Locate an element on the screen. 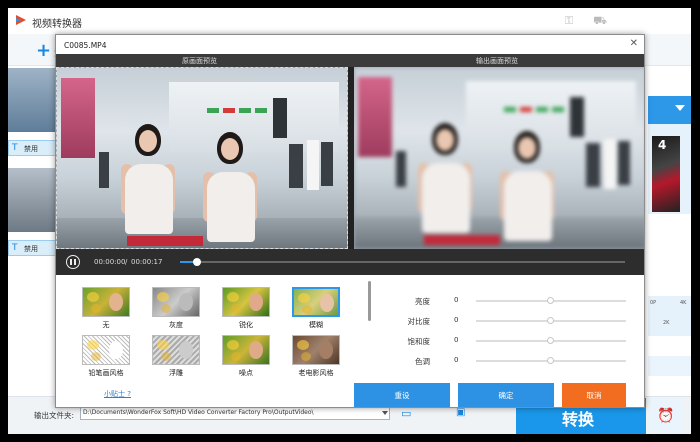  open-output-icon: ▣ is located at coordinates (460, 412).